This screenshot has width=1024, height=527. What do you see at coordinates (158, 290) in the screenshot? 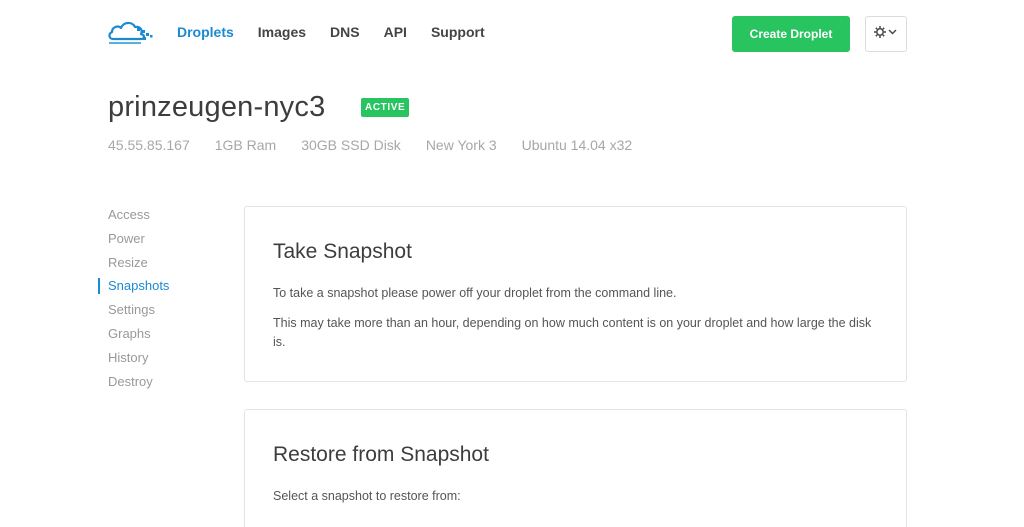
I see `sidebar-item-snapshots: Snapshots` at bounding box center [158, 290].